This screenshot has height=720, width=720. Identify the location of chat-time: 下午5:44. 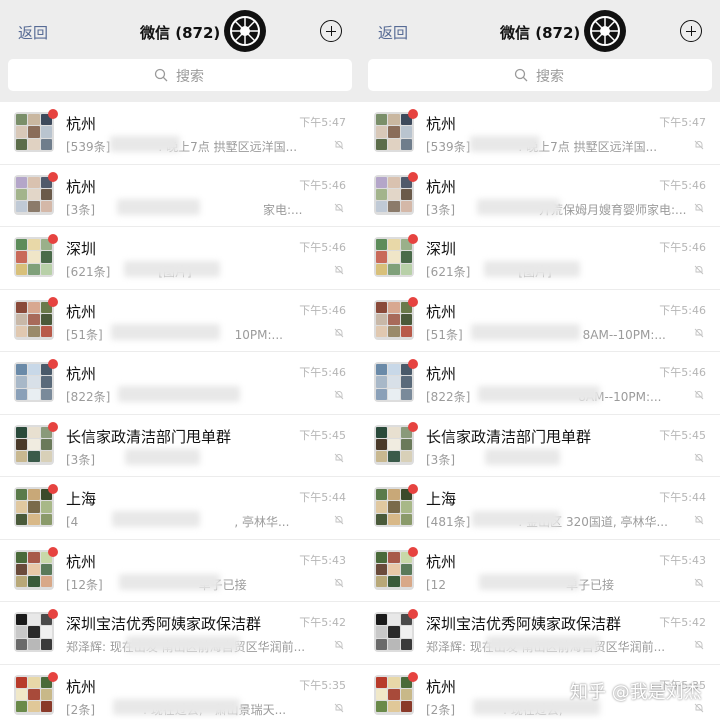
(682, 497).